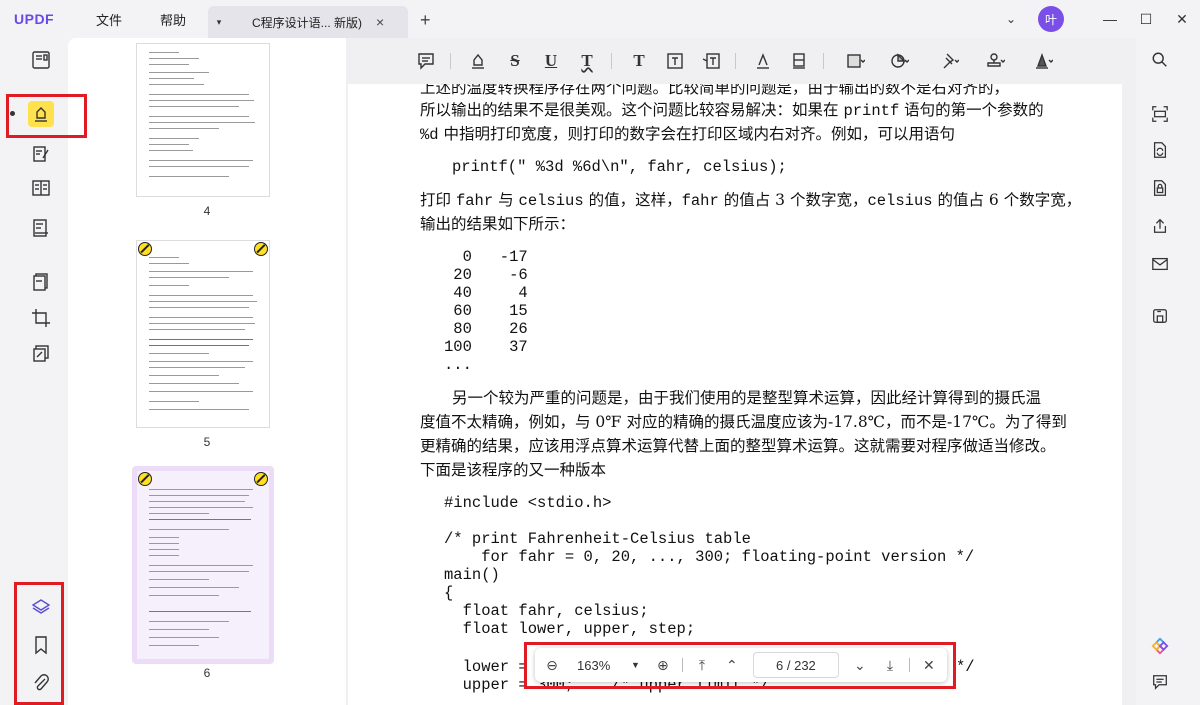 This screenshot has width=1200, height=705. I want to click on text-box-icon, so click(675, 61).